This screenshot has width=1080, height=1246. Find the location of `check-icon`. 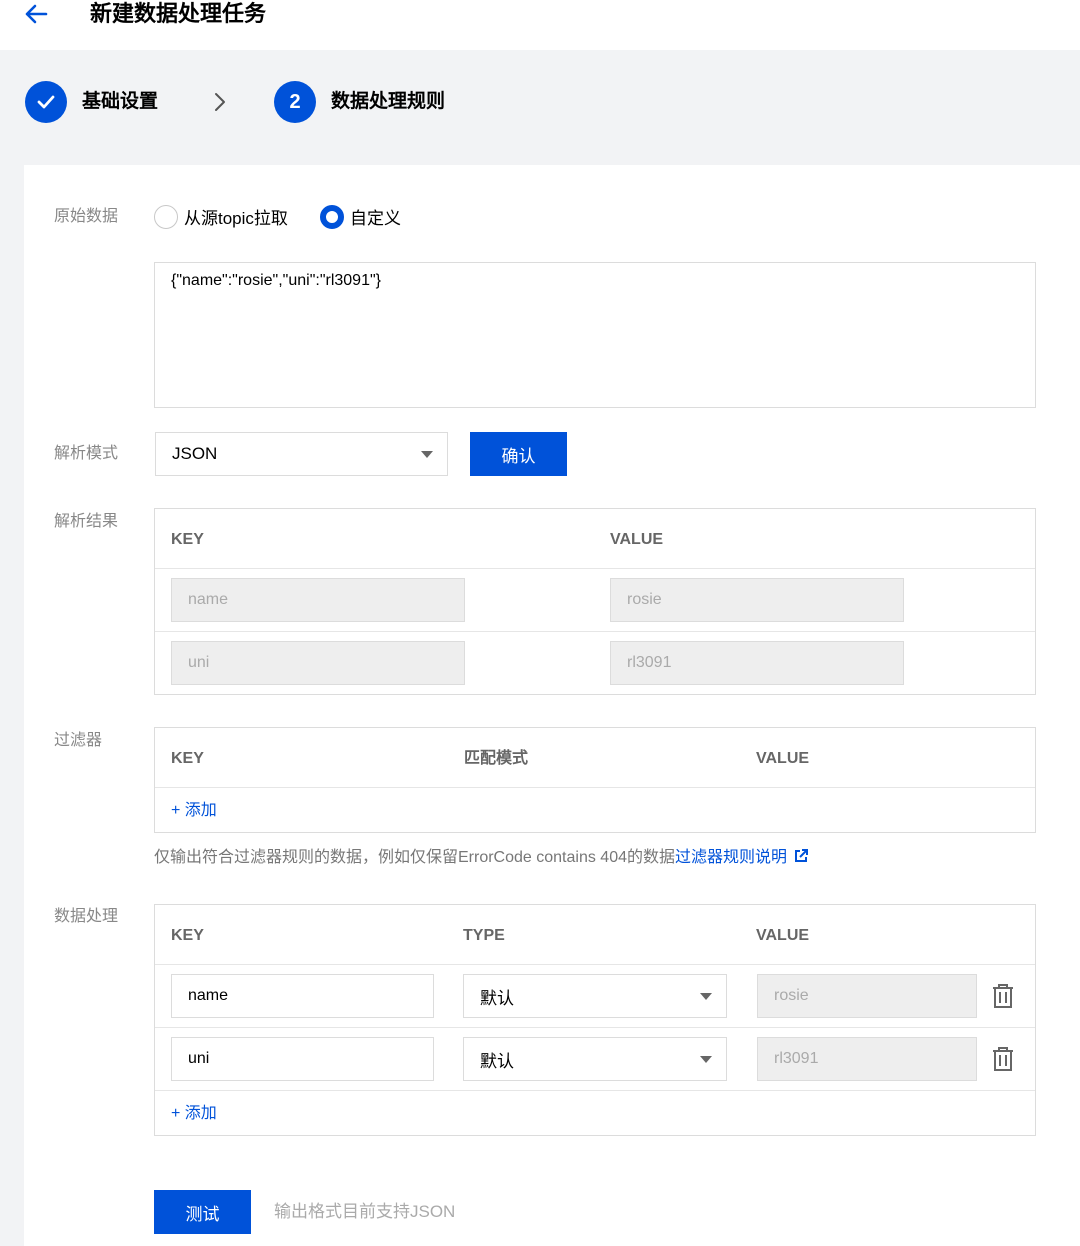

check-icon is located at coordinates (46, 102).